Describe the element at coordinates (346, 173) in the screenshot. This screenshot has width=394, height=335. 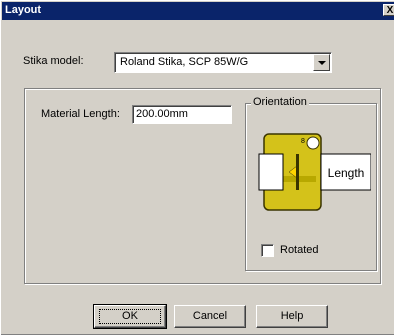
I see `length-label: Length` at that location.